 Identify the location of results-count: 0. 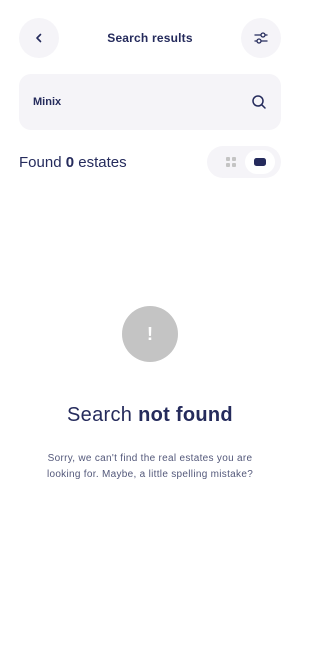
(70, 162).